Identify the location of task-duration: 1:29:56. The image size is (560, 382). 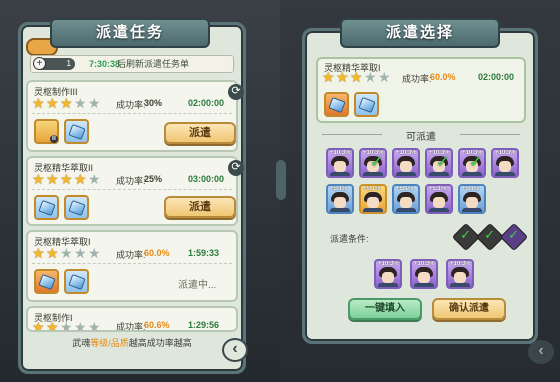
(204, 325).